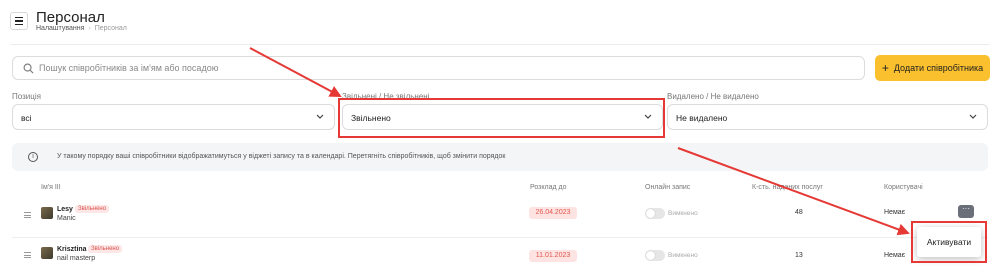  Describe the element at coordinates (26, 118) in the screenshot. I see `filter-position-value: всі` at that location.